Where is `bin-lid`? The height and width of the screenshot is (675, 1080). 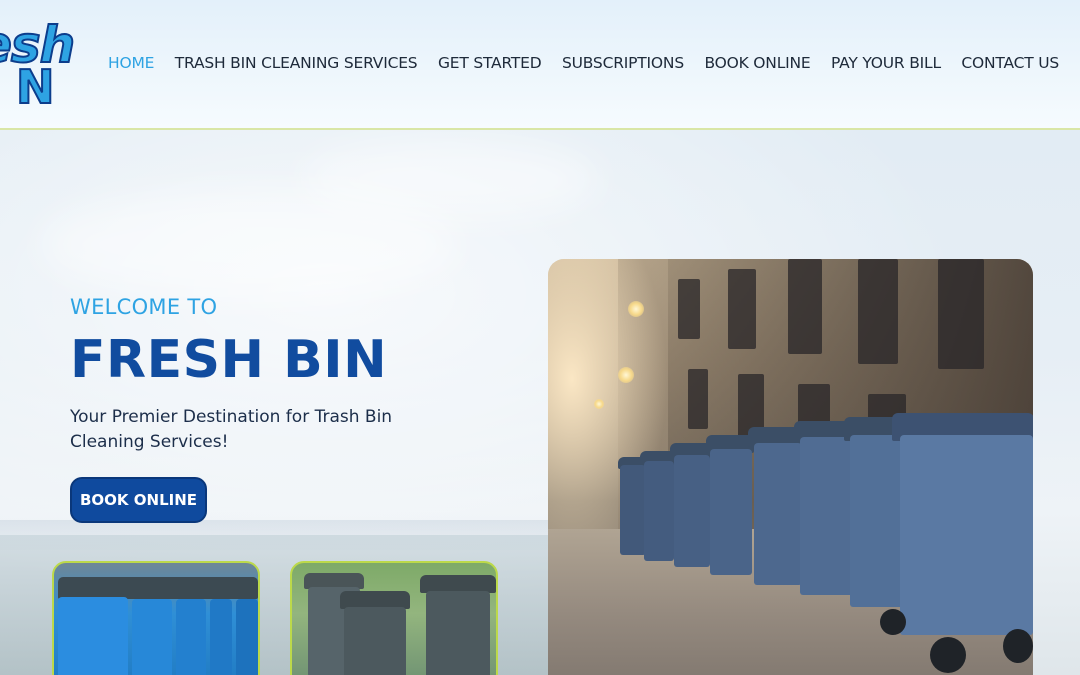 bin-lid is located at coordinates (158, 588).